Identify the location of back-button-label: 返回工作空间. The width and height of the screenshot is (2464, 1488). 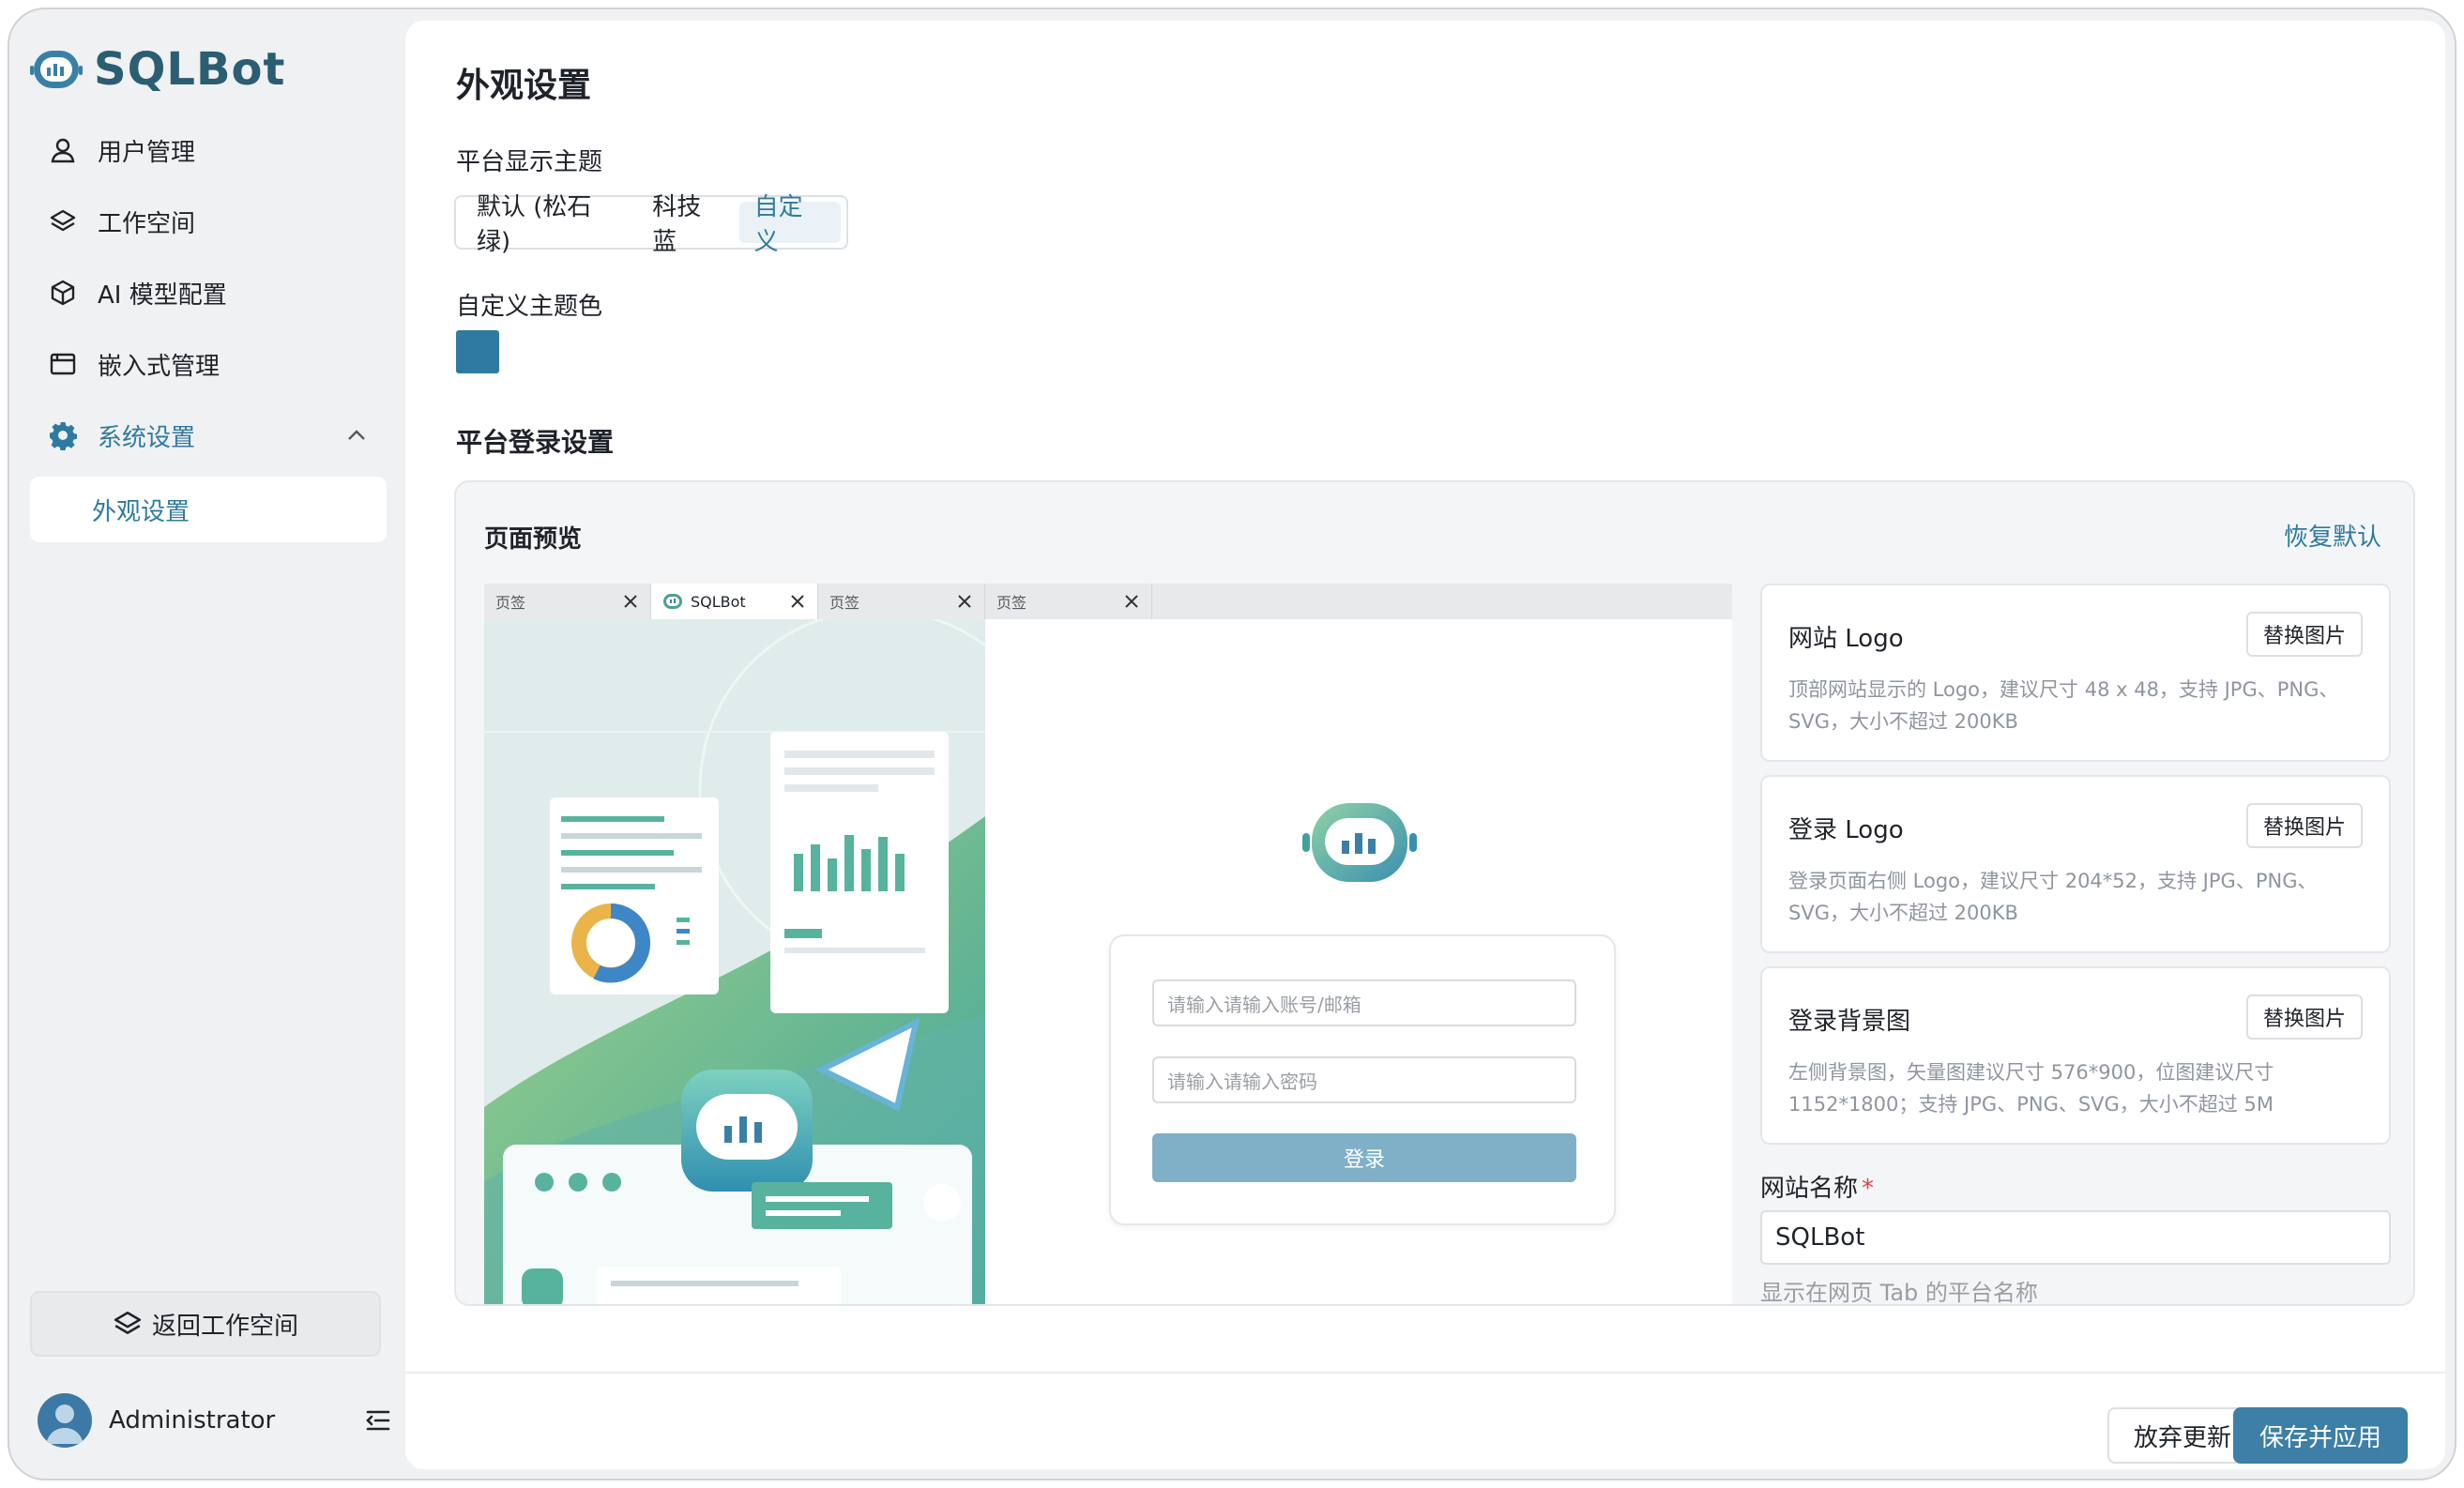
(225, 1327).